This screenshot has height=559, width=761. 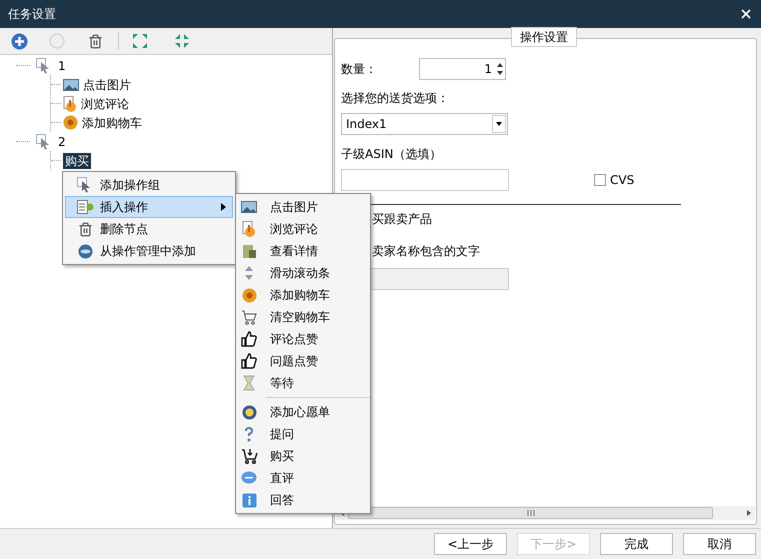 I want to click on menu-item: 插入操作, so click(x=149, y=207).